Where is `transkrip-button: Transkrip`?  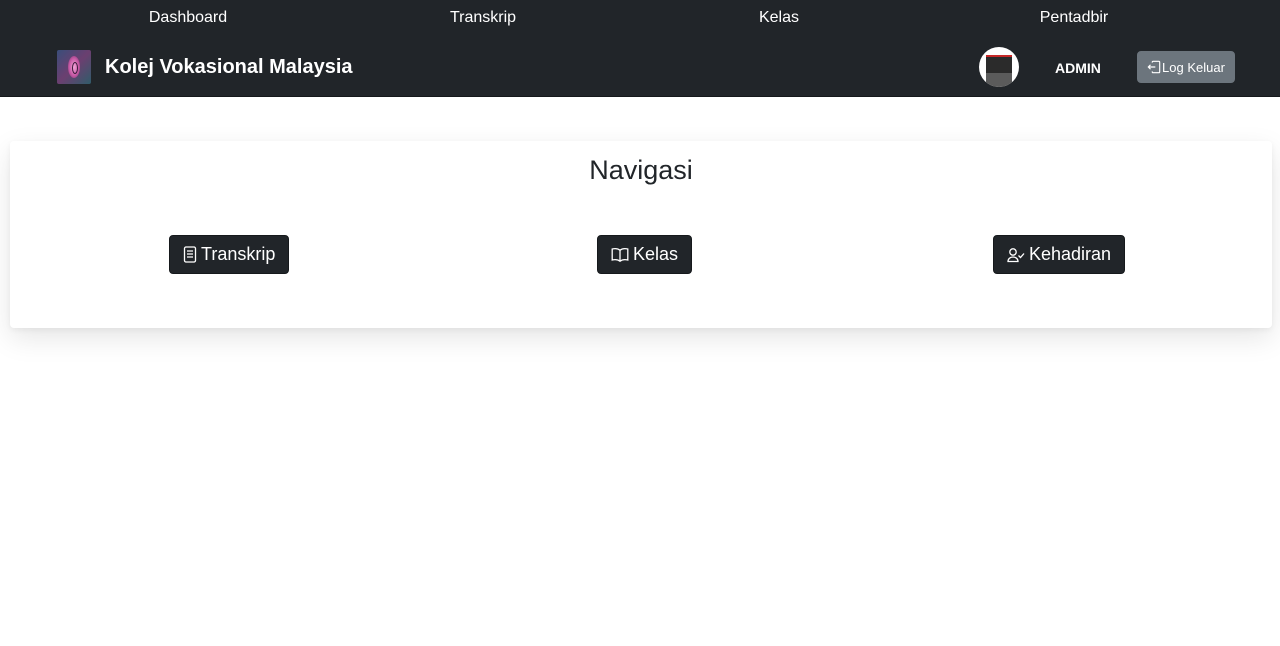
transkrip-button: Transkrip is located at coordinates (229, 254).